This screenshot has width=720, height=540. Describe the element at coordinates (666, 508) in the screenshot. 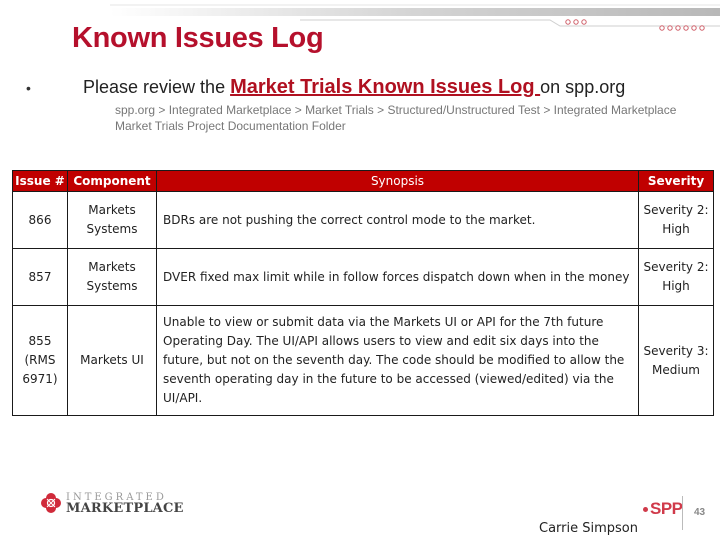

I see `spp-logo-text: SPP` at that location.